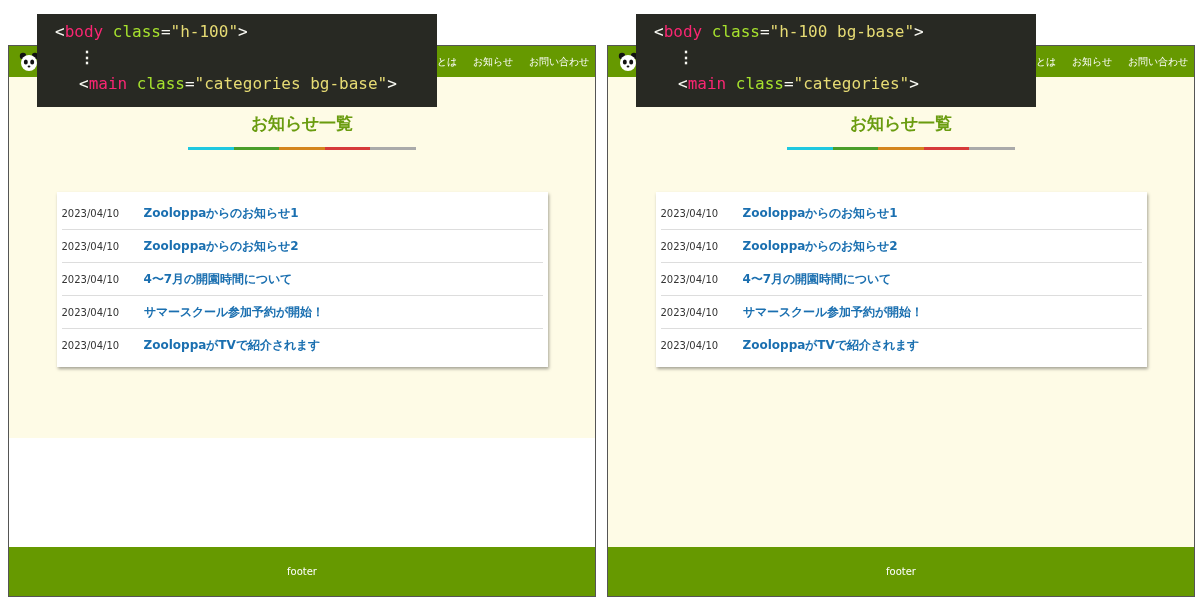 The width and height of the screenshot is (1200, 600). I want to click on code-token: "categories bg-base", so click(291, 83).